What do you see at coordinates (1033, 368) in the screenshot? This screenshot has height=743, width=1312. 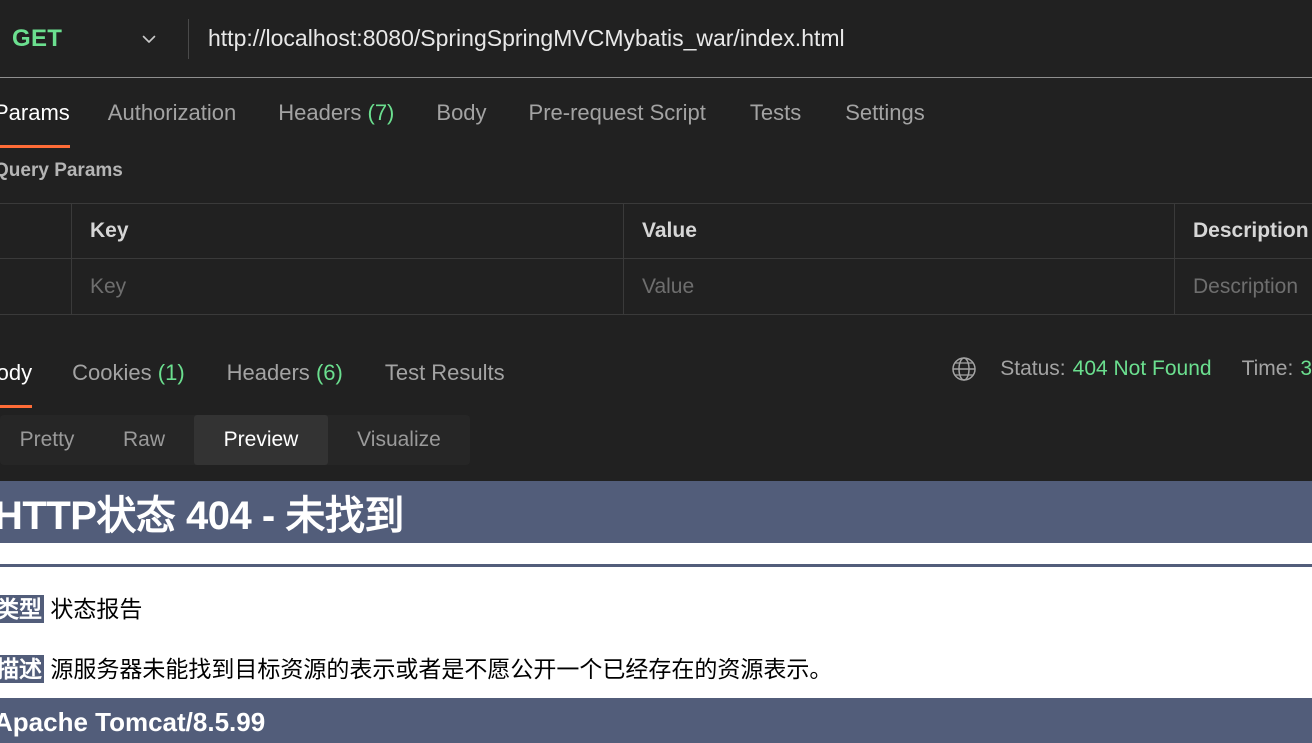 I see `status-label: Status:` at bounding box center [1033, 368].